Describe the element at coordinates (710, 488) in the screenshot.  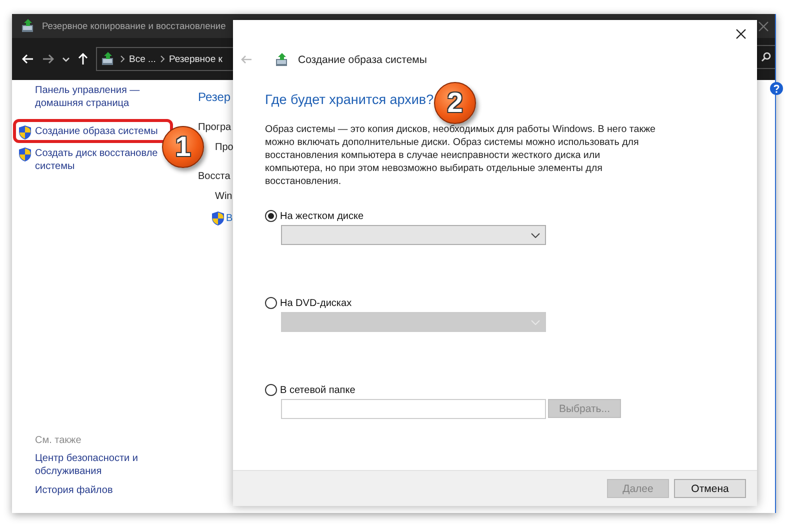
I see `cancel-button: Отмена` at that location.